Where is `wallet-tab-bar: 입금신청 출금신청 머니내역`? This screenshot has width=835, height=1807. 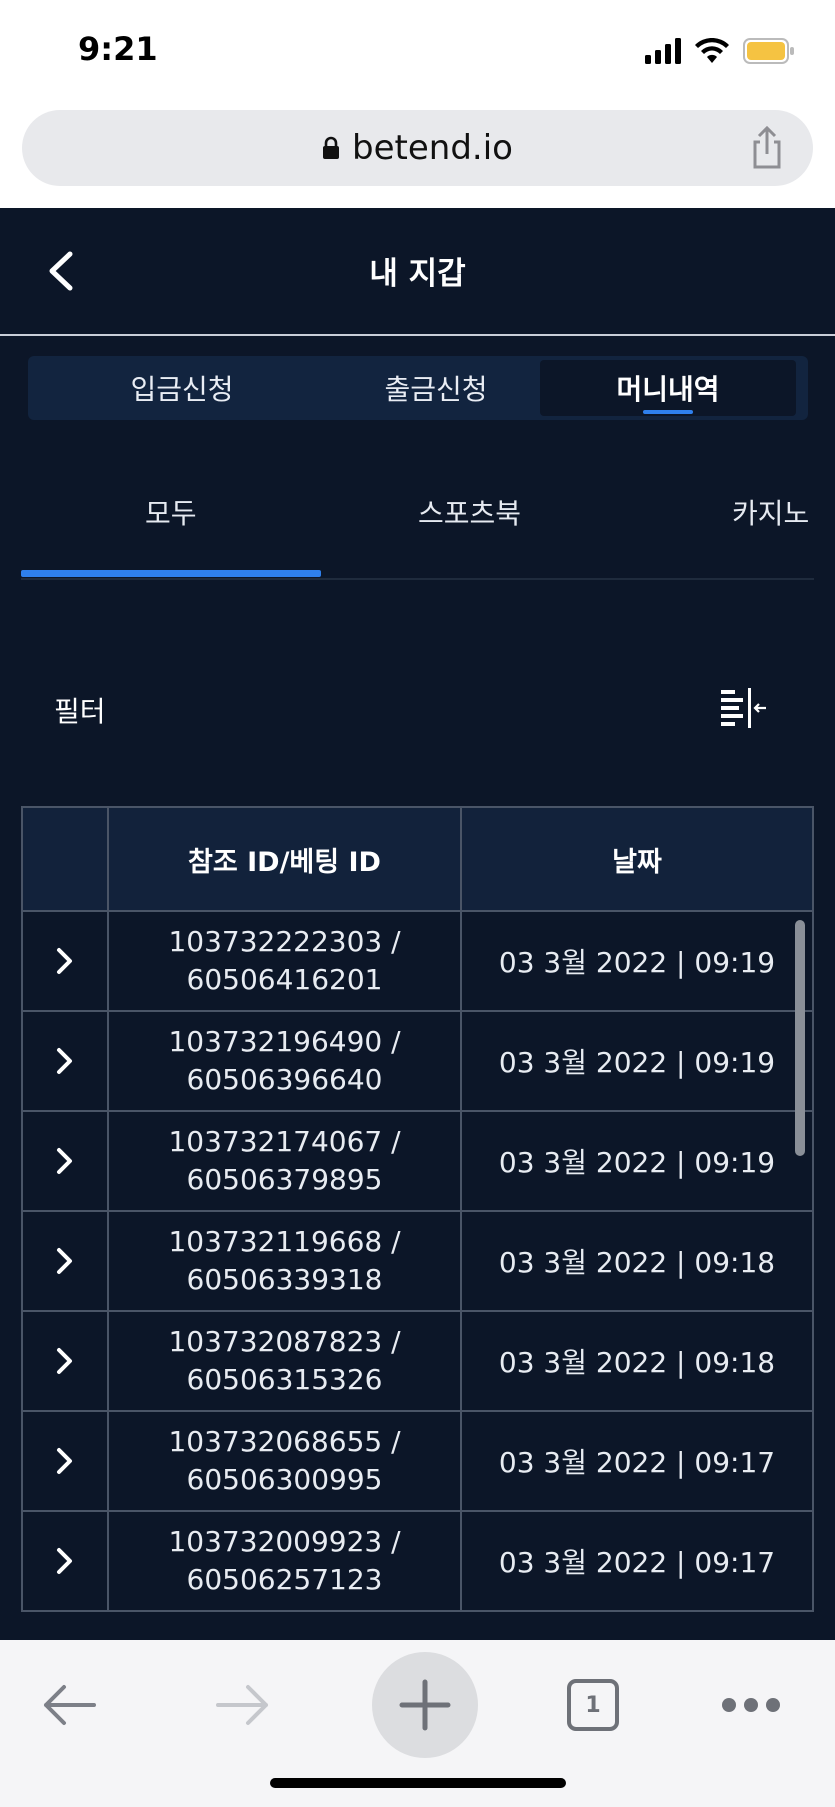
wallet-tab-bar: 입금신청 출금신청 머니내역 is located at coordinates (418, 388).